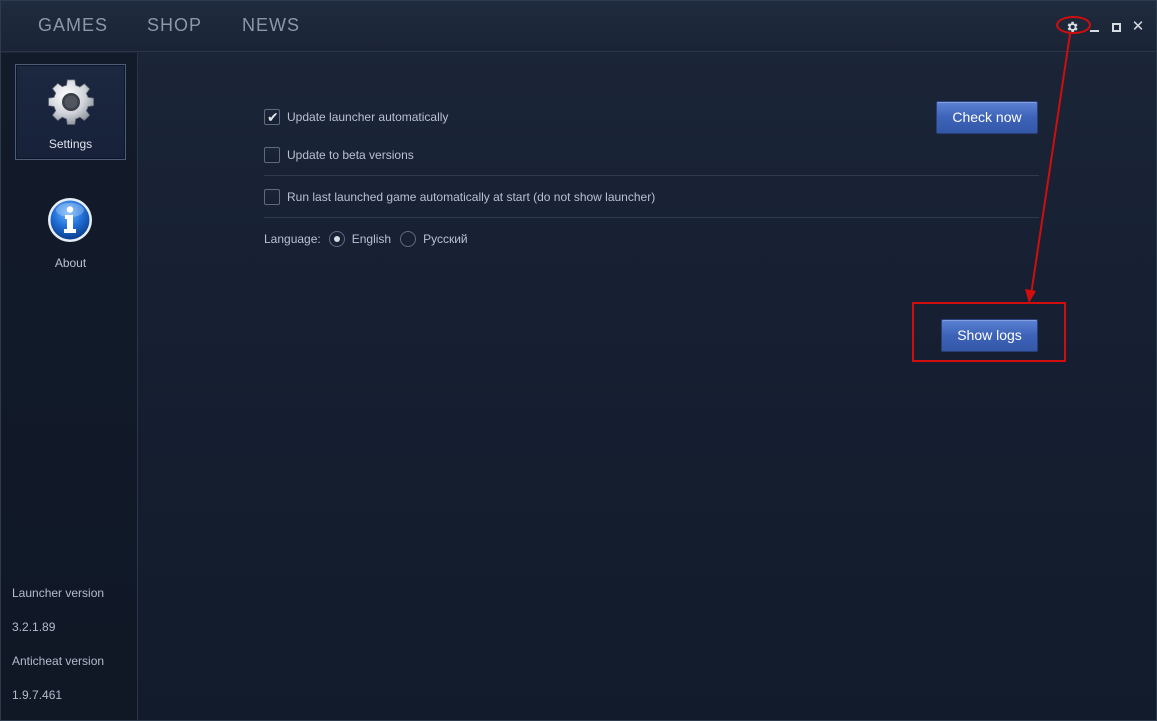 The image size is (1157, 721). I want to click on update-auto-row: ✔ Update launcher automatically, so click(356, 117).